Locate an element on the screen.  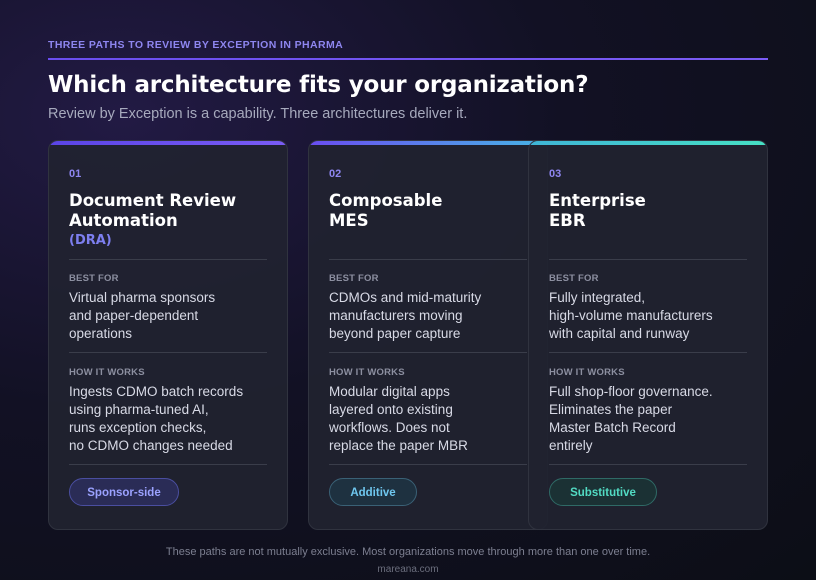
card-title: Document Review Automation is located at coordinates (152, 211).